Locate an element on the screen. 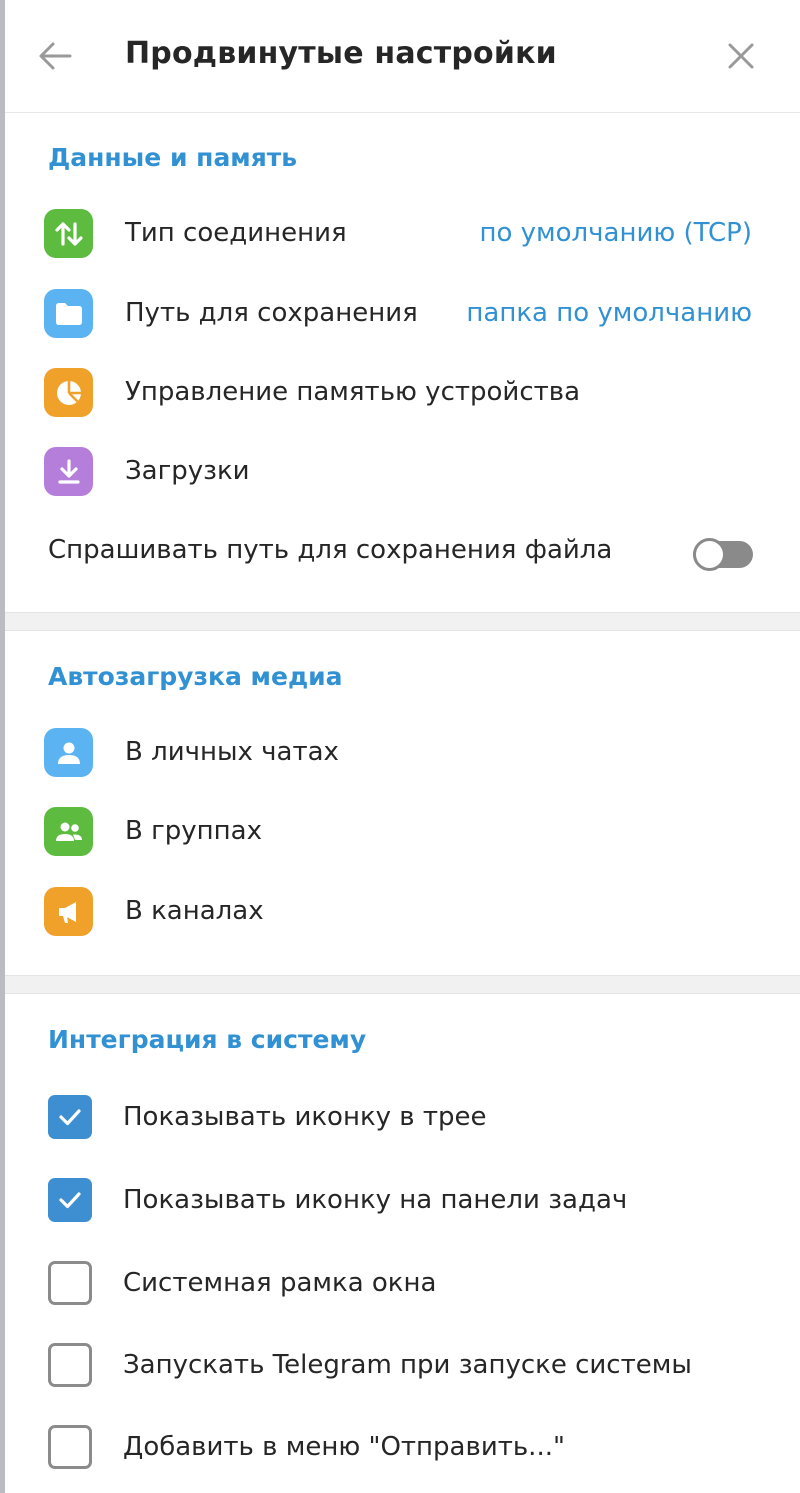 The width and height of the screenshot is (800, 1493). system-frame-label: Системная рамка окна is located at coordinates (280, 1283).